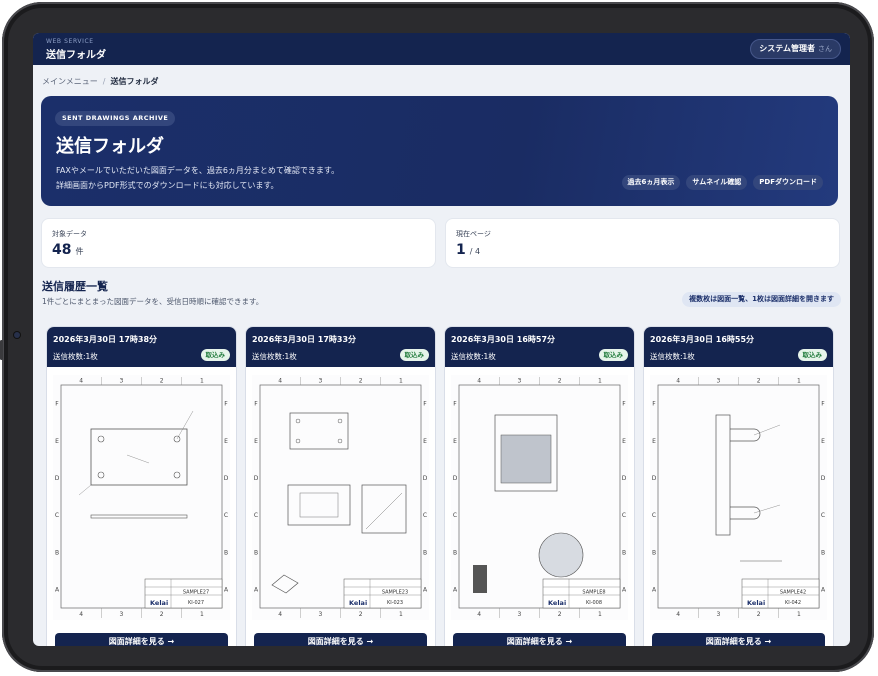  Describe the element at coordinates (141, 497) in the screenshot. I see `drawing-thumbnail: 44332211F FE ED DC CB BA A SAMPLE27KI-027Kelai` at that location.